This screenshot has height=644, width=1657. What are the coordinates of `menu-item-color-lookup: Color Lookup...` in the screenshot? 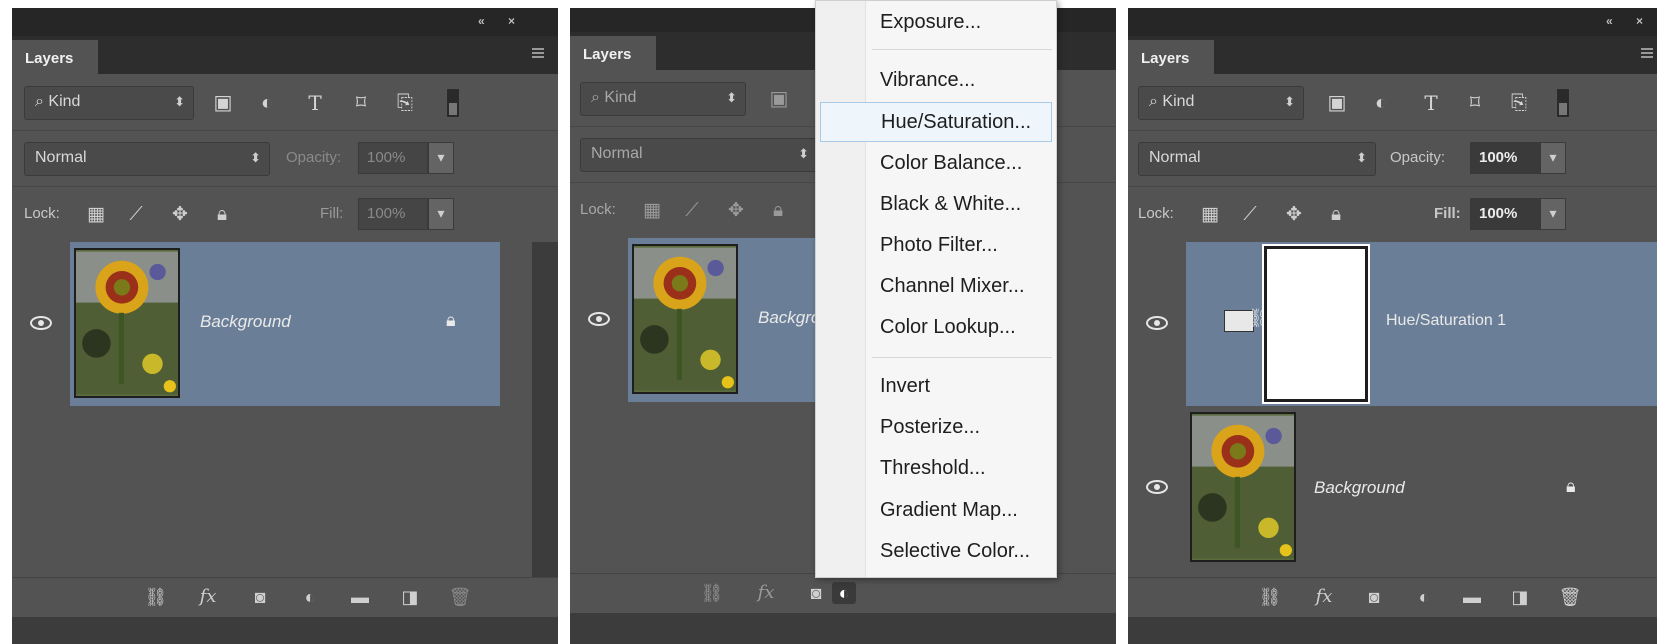 It's located at (961, 328).